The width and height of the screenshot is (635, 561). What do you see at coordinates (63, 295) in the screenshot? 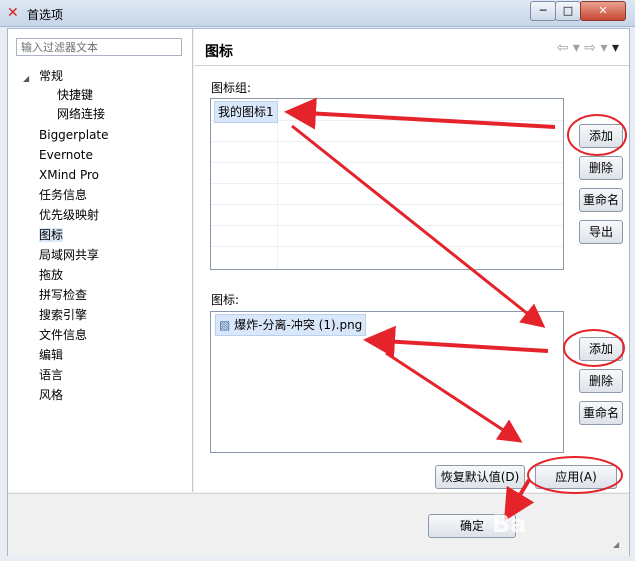
I see `tree-item-spellcheck: 拼写检查` at bounding box center [63, 295].